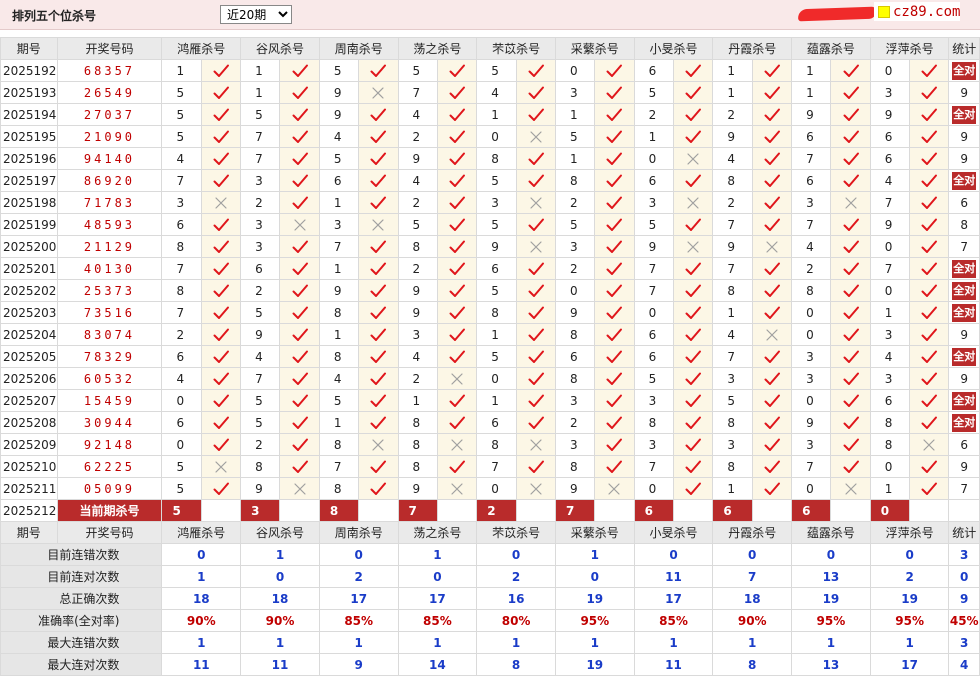 This screenshot has width=980, height=676. I want to click on current-kill-number: 6, so click(732, 510).